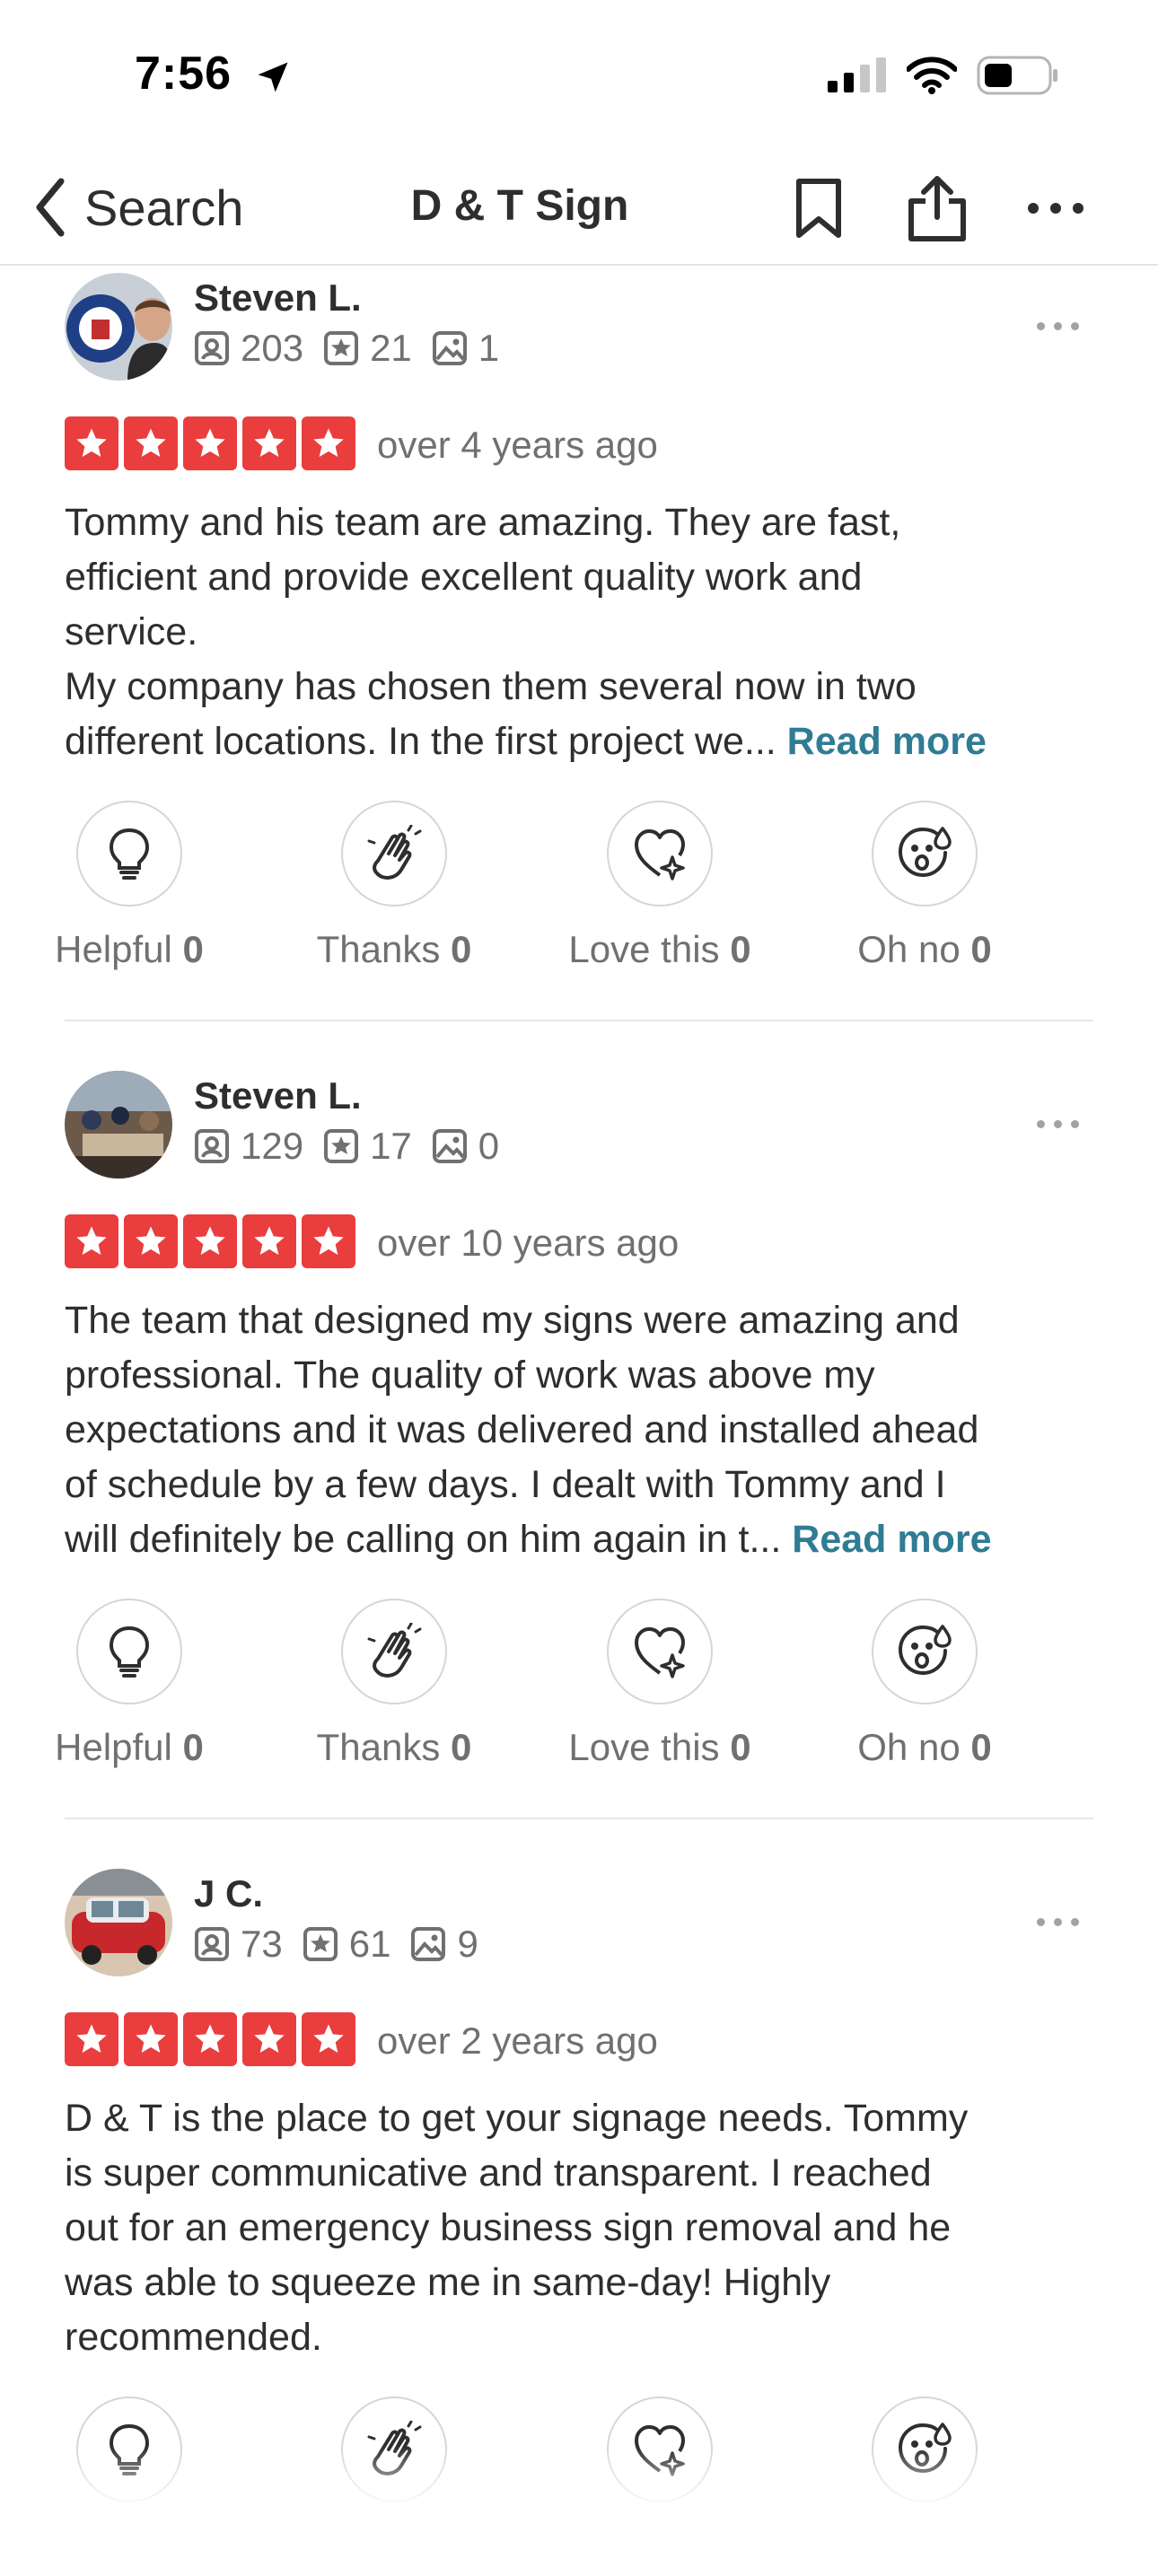  I want to click on rating-count: 17, so click(391, 1146).